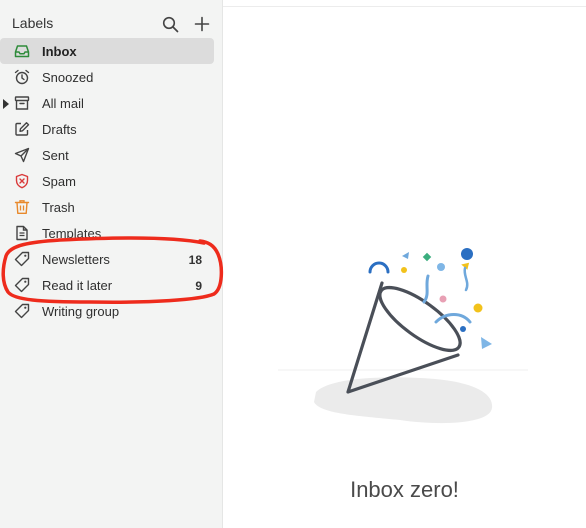  What do you see at coordinates (22, 181) in the screenshot?
I see `spam-shield-icon` at bounding box center [22, 181].